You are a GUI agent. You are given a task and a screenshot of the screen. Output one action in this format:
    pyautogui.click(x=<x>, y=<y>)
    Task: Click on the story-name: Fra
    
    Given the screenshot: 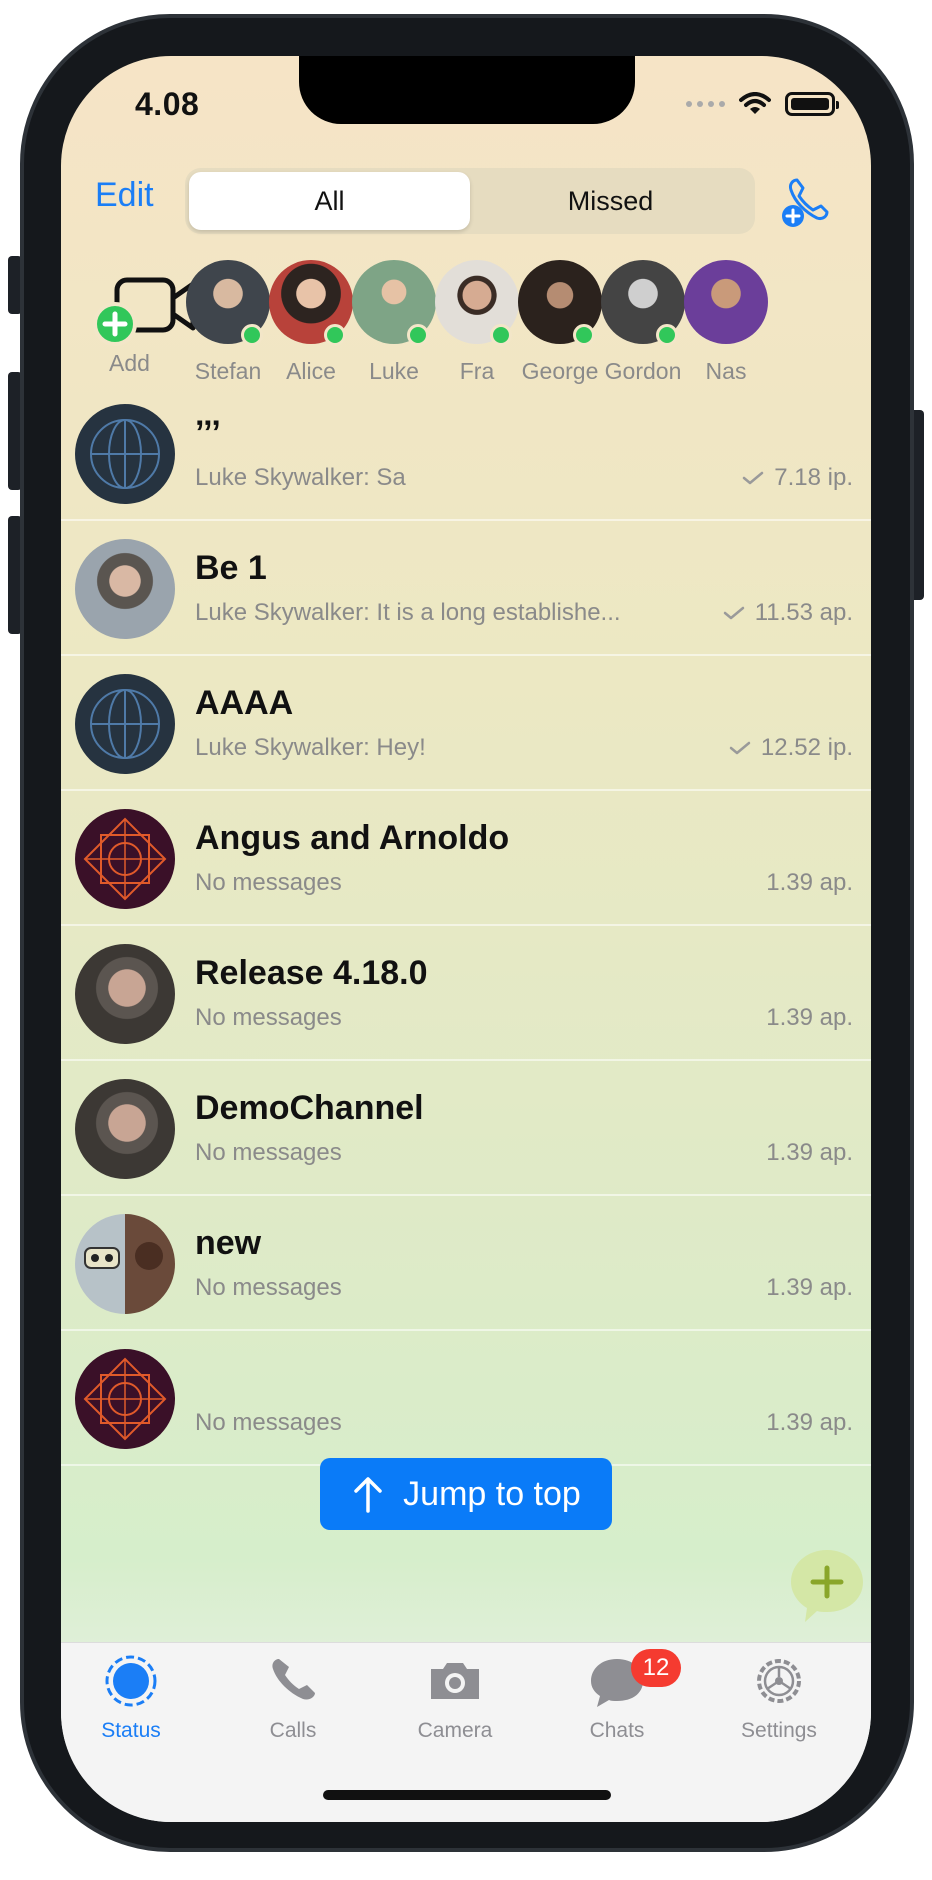 What is the action you would take?
    pyautogui.click(x=477, y=371)
    